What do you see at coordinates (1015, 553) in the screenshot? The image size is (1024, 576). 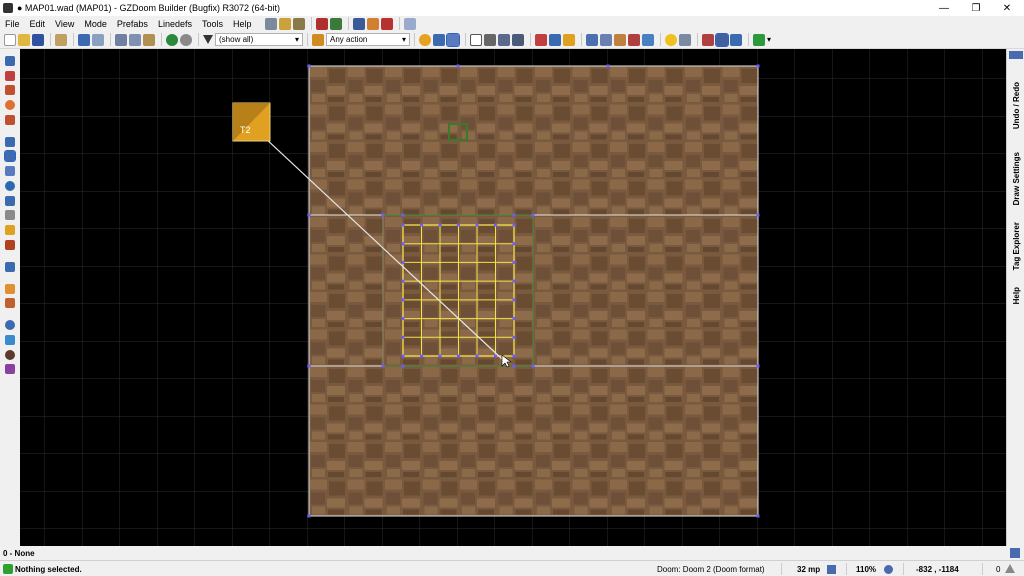 I see `expand-info-icon` at bounding box center [1015, 553].